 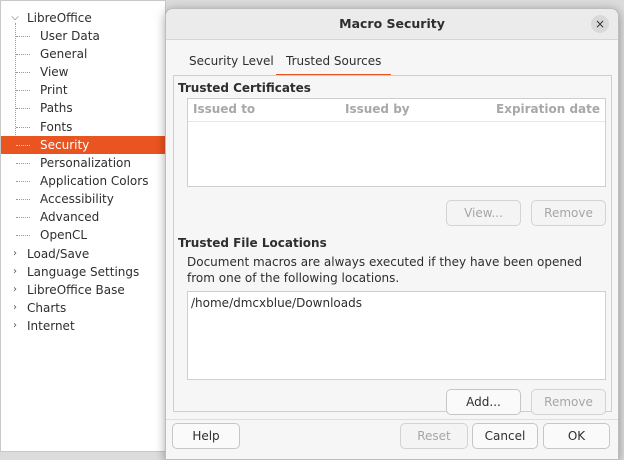 I want to click on tree-item-label: Fonts, so click(x=56, y=127).